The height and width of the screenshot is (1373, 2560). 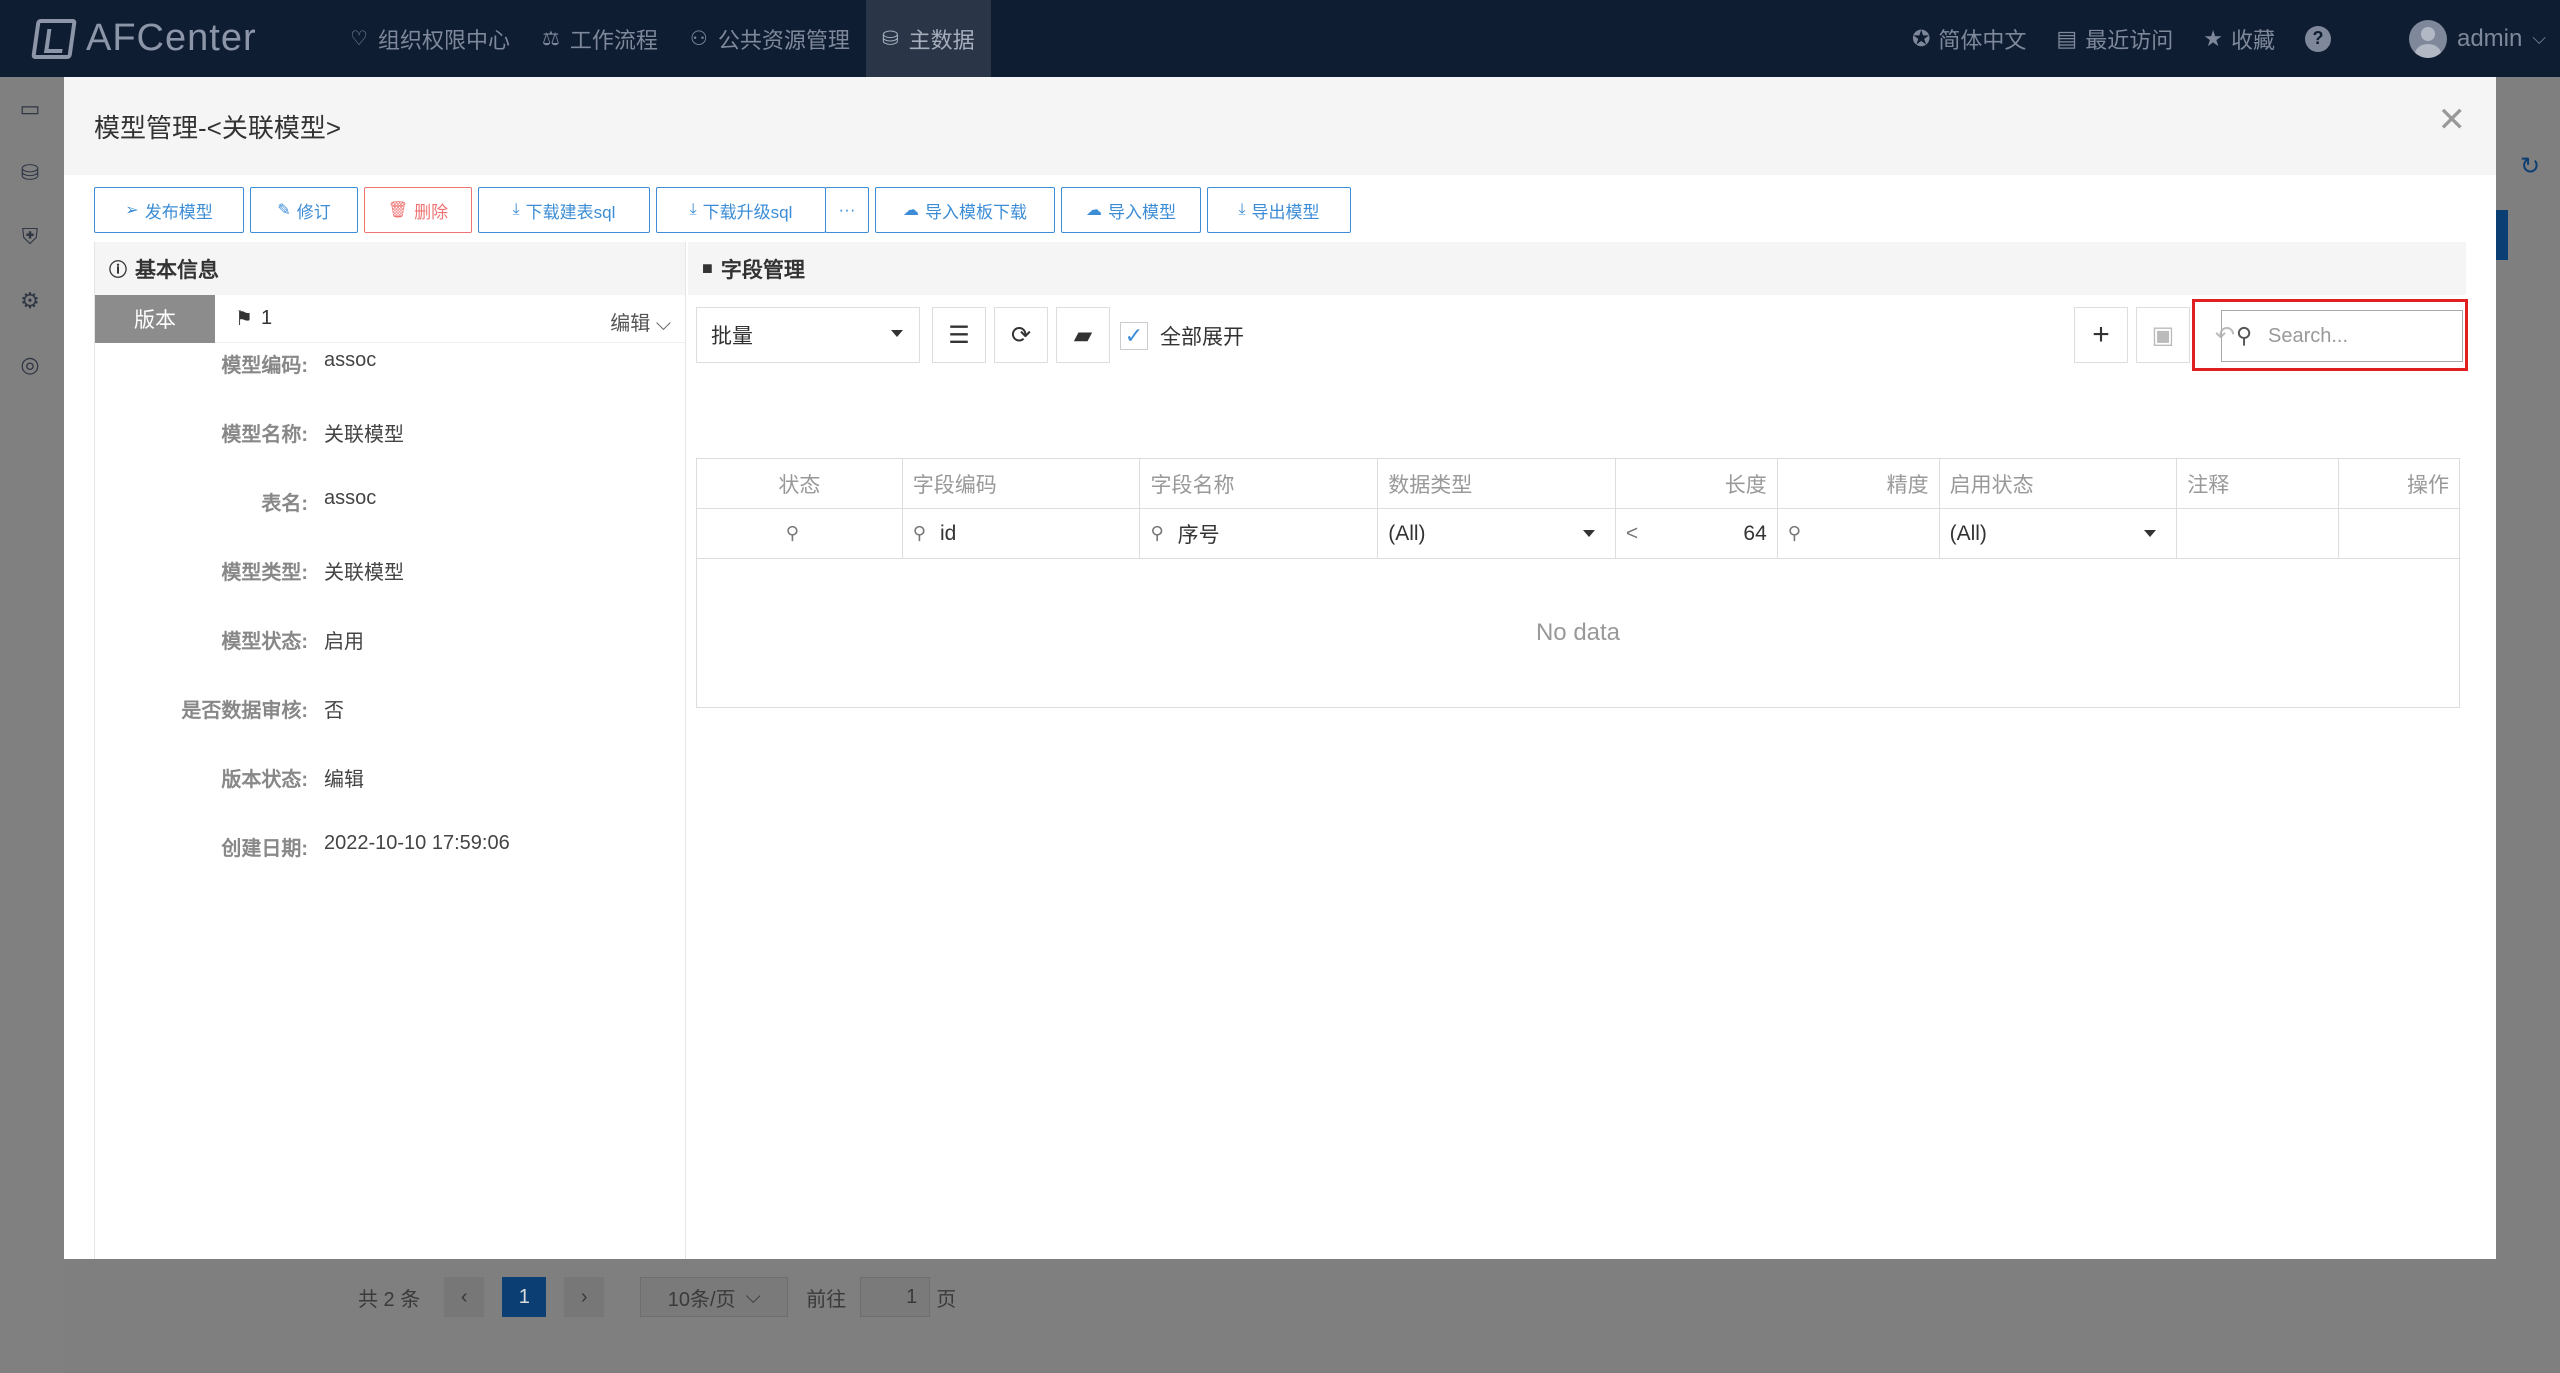 What do you see at coordinates (976, 212) in the screenshot?
I see `import-template-download-label: 导入模板下载` at bounding box center [976, 212].